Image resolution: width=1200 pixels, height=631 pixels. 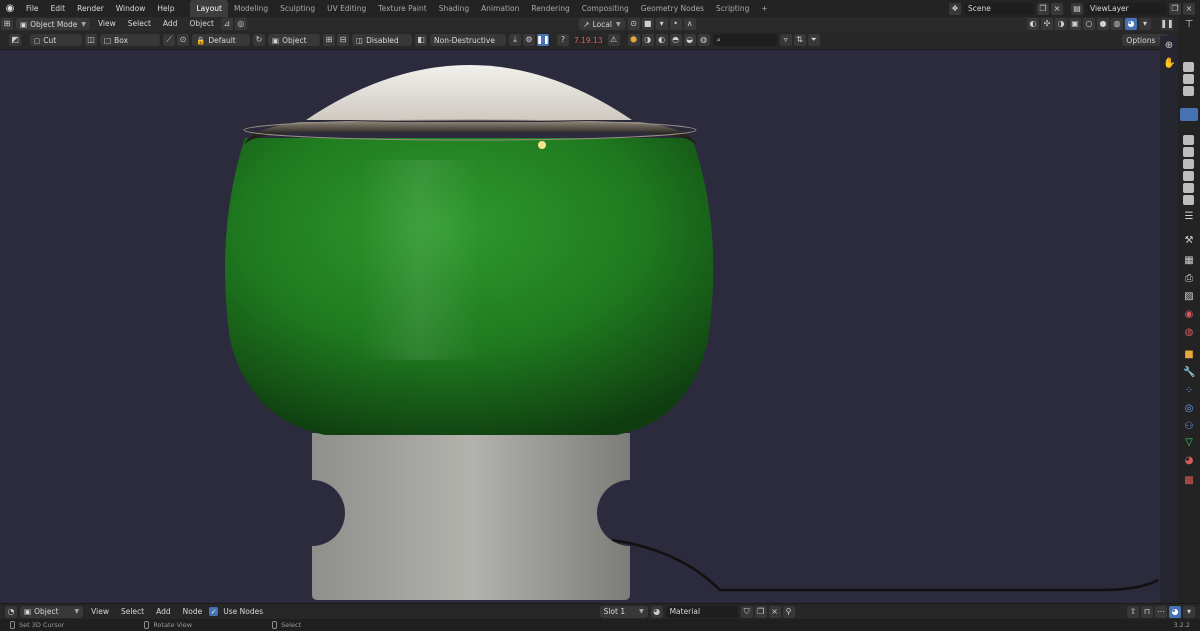 I want to click on header-menu-select: Select, so click(x=139, y=24).